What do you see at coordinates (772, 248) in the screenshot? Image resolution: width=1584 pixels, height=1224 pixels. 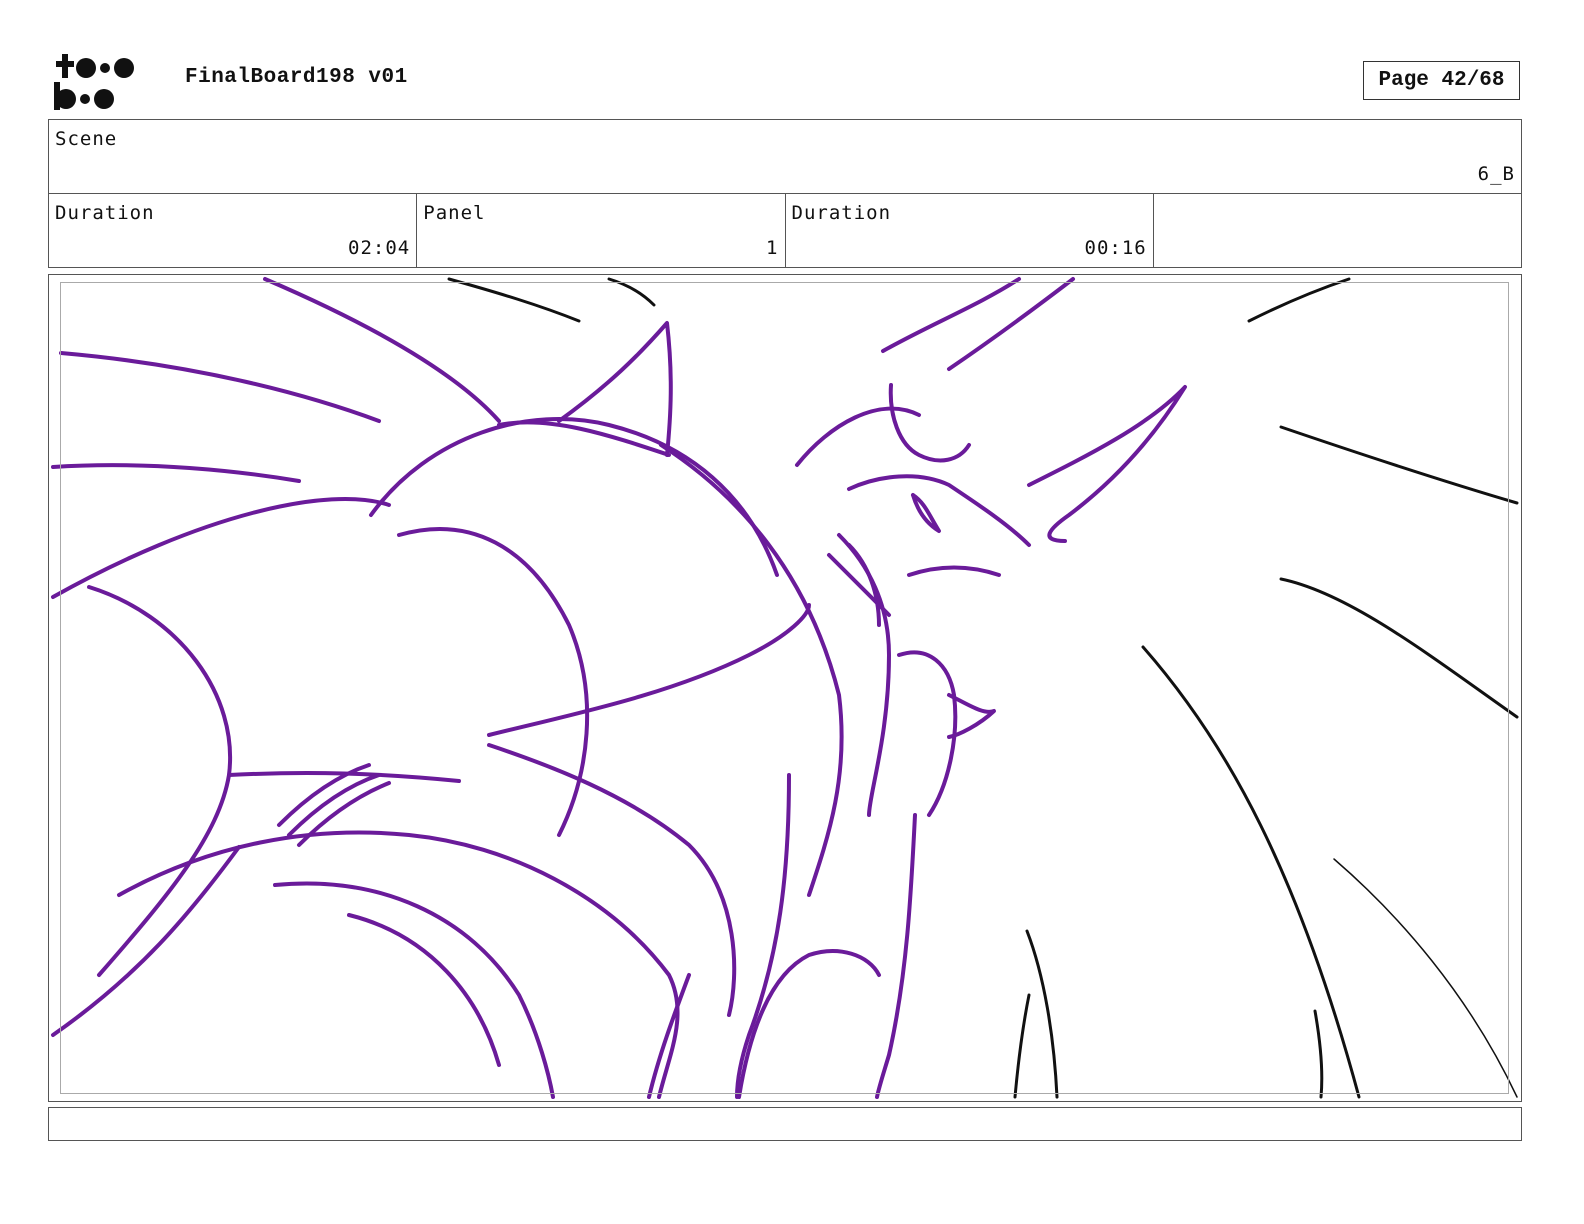 I see `panel-value: 1` at bounding box center [772, 248].